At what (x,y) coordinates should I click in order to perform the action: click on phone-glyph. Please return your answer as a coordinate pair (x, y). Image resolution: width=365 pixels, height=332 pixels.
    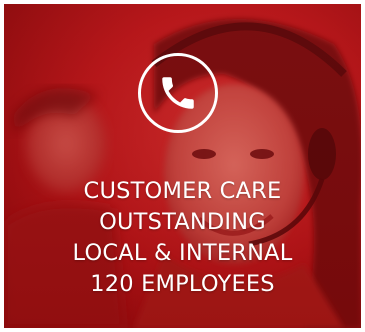
    Looking at the image, I should click on (178, 93).